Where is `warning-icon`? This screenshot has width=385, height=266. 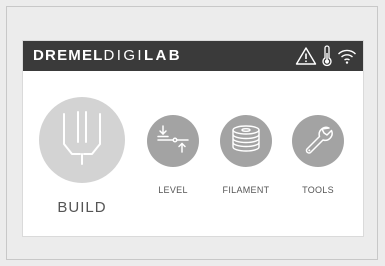 warning-icon is located at coordinates (306, 56).